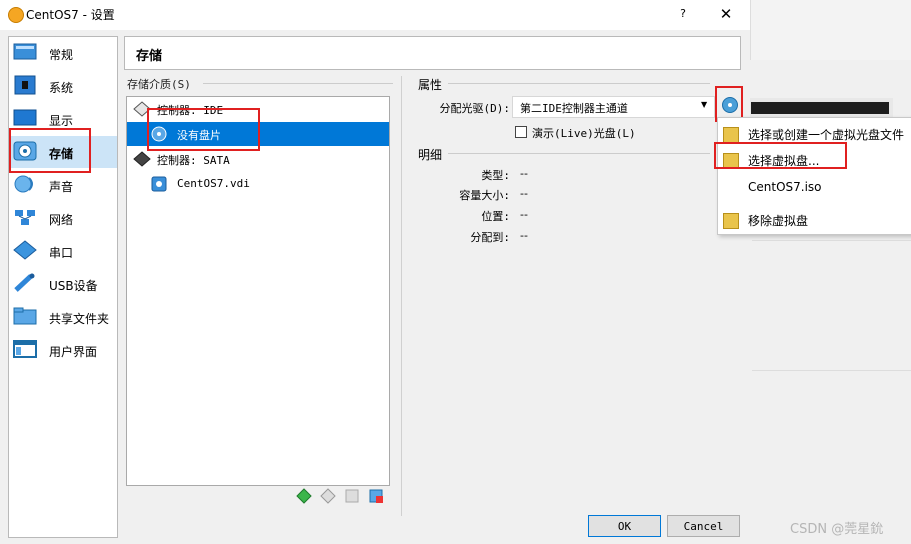 Image resolution: width=911 pixels, height=544 pixels. I want to click on detail-location-value: --, so click(524, 214).